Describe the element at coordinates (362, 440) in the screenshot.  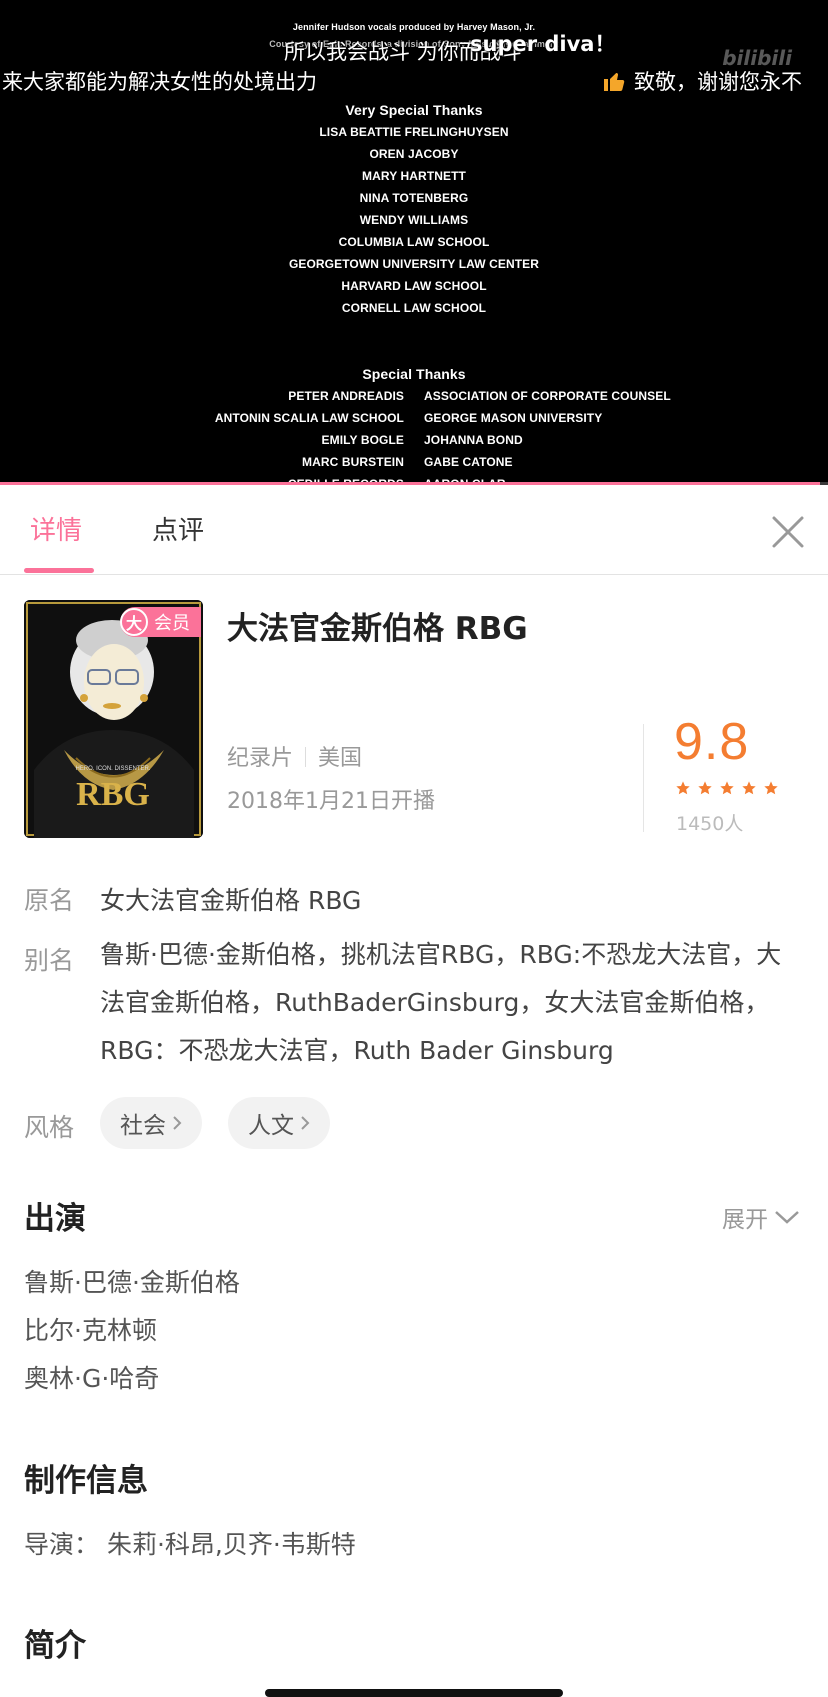
I see `credit-name: EMILY BOGLE` at that location.